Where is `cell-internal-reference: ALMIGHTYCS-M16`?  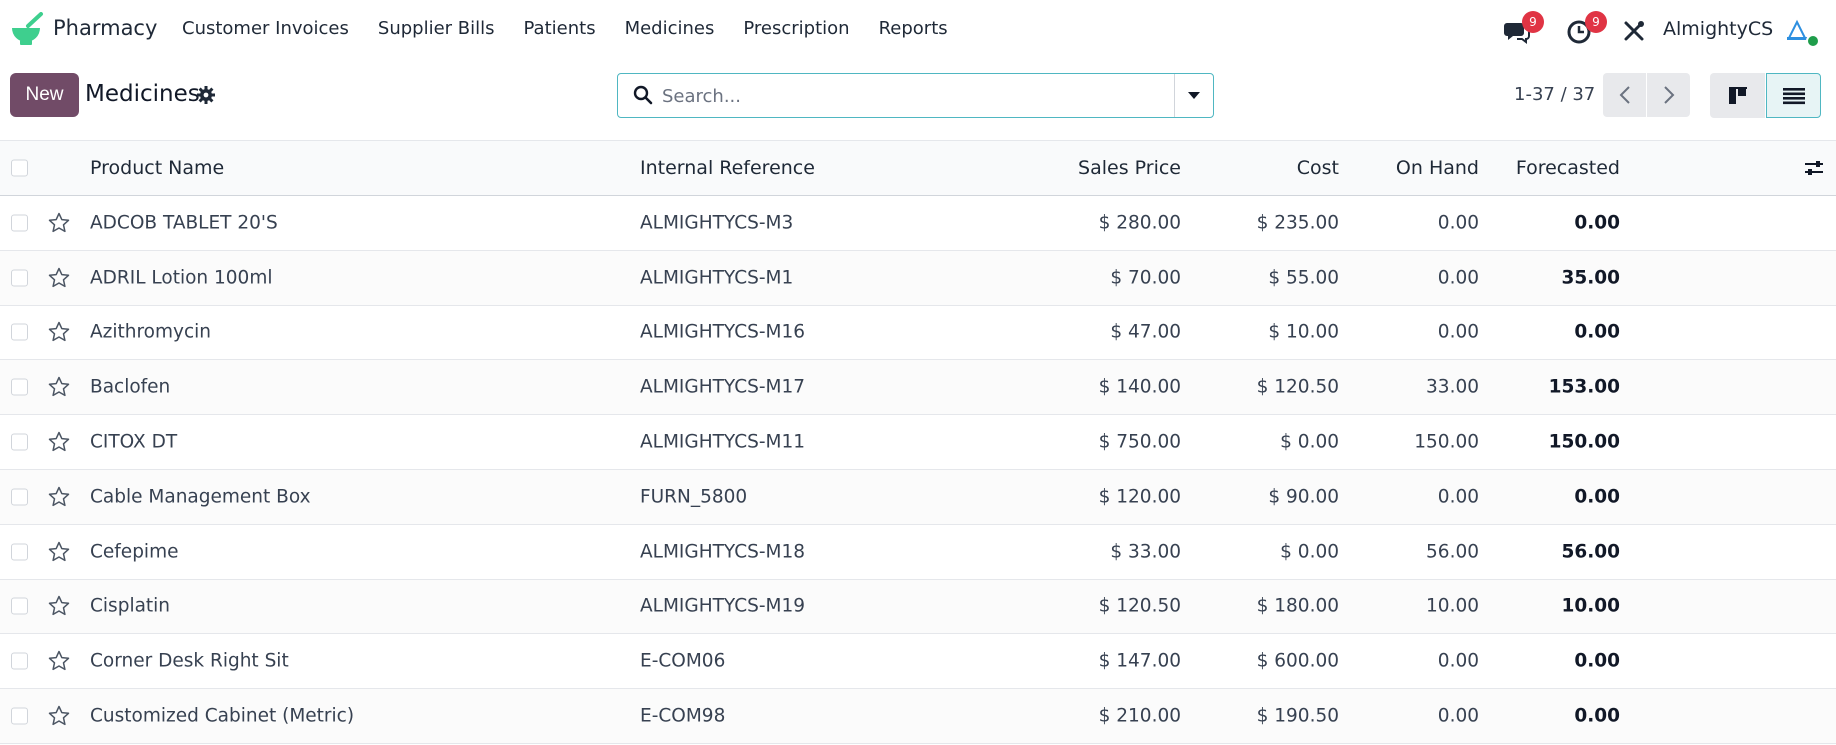
cell-internal-reference: ALMIGHTYCS-M16 is located at coordinates (723, 332).